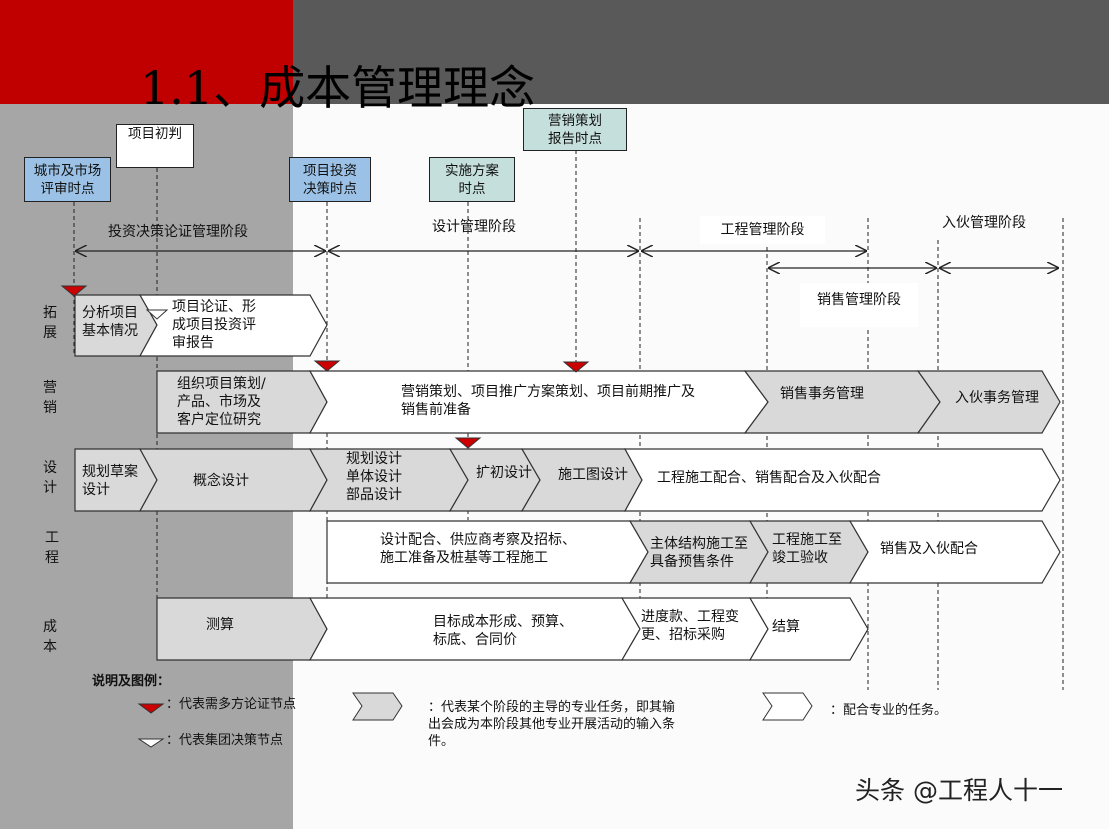 Image resolution: width=1109 pixels, height=829 pixels. Describe the element at coordinates (468, 443) in the screenshot. I see `red-node-implementation` at that location.